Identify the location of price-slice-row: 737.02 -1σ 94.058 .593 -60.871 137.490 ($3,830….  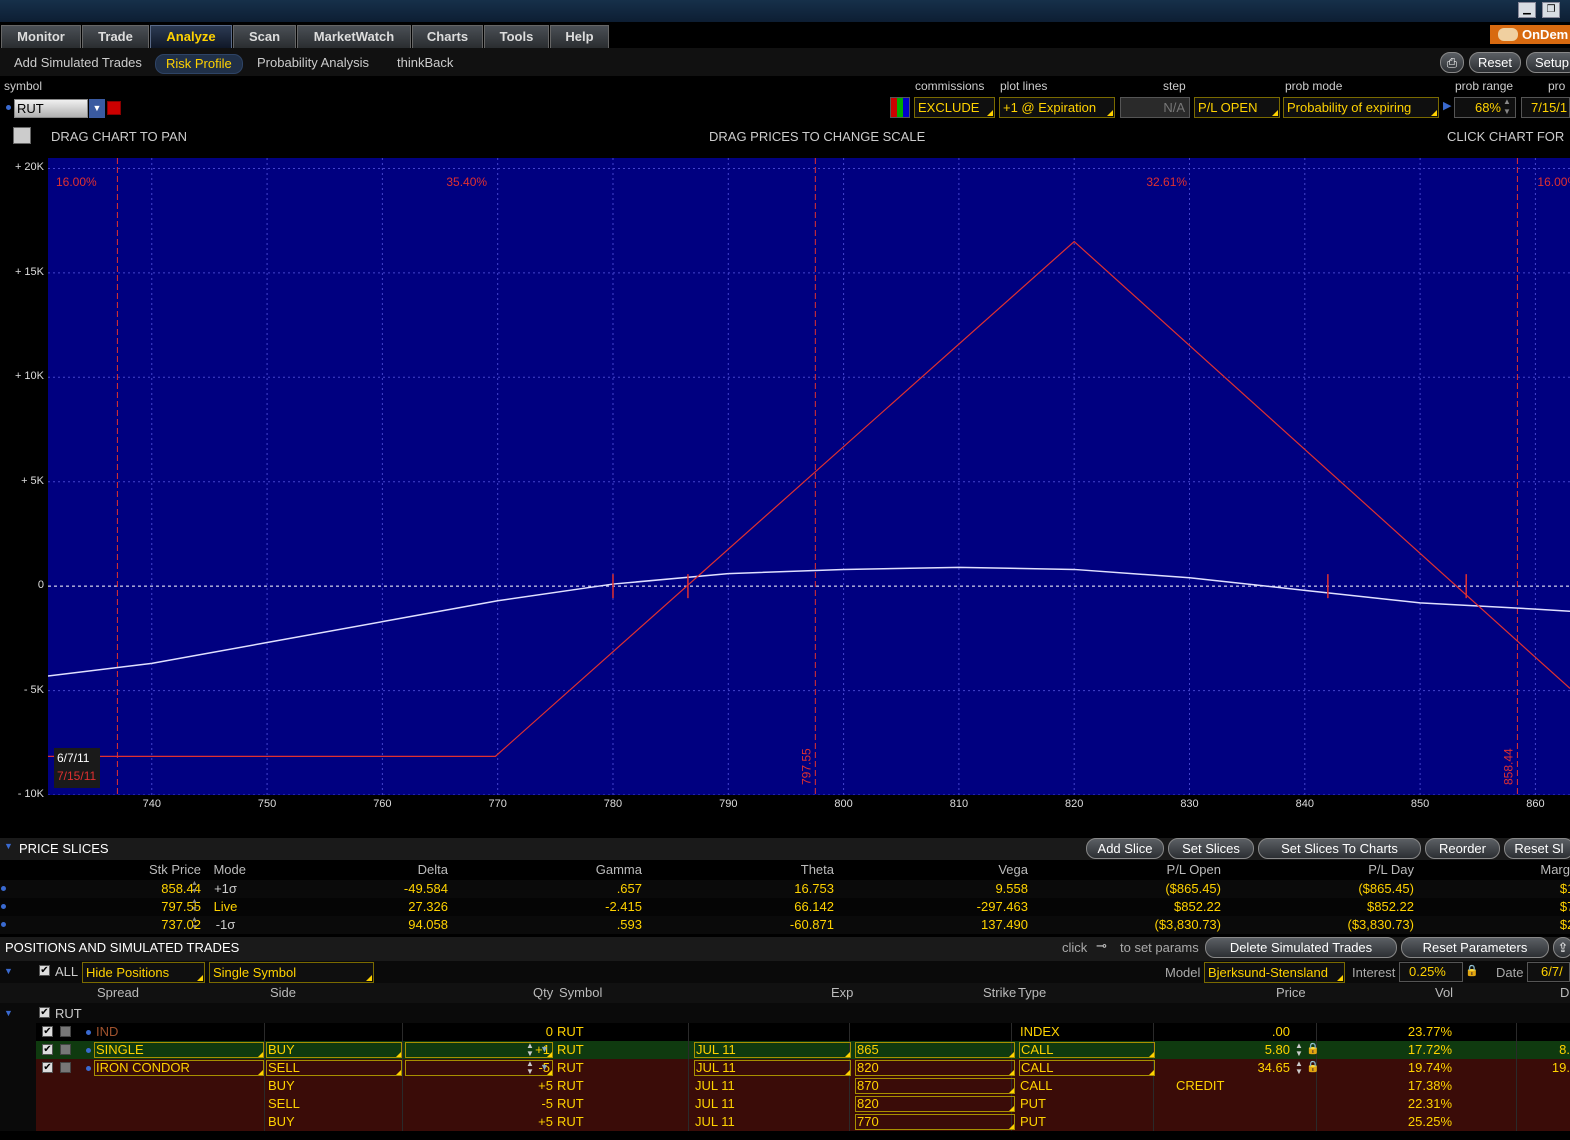
(785, 925).